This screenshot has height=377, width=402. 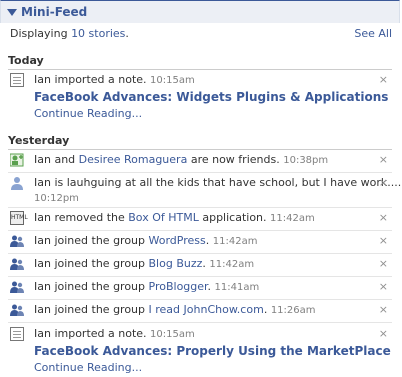 I want to click on mini-feed-header: Mini-Feed, so click(x=200, y=11).